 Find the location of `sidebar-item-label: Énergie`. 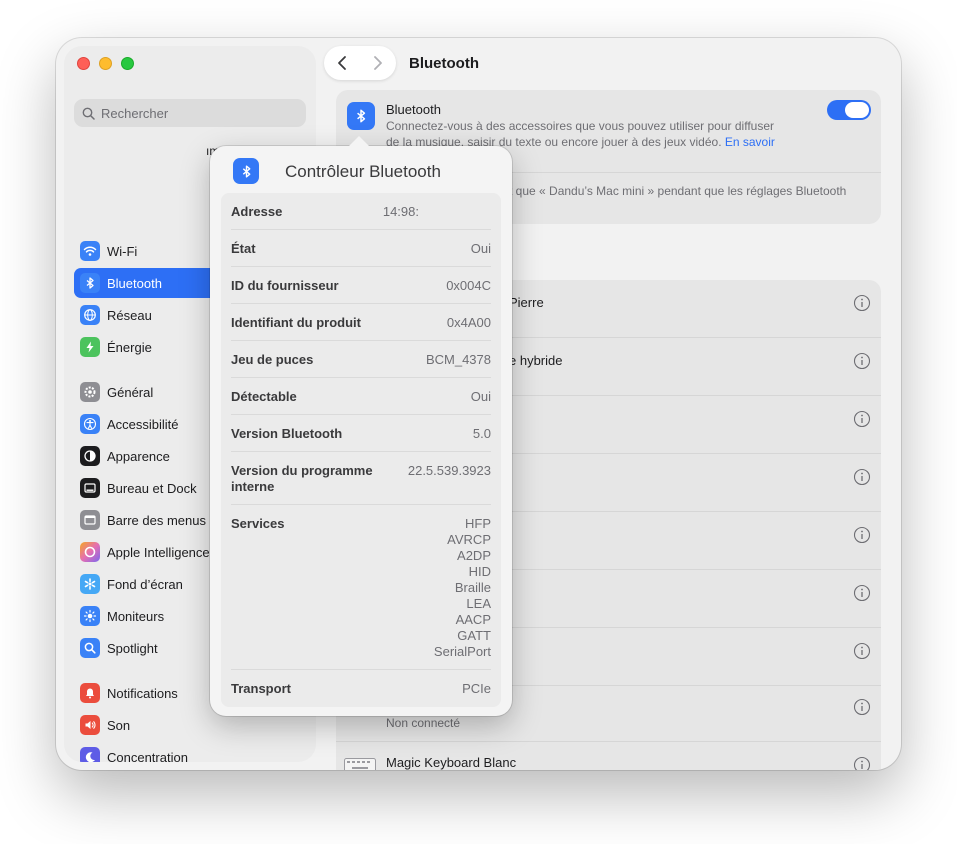

sidebar-item-label: Énergie is located at coordinates (129, 347).